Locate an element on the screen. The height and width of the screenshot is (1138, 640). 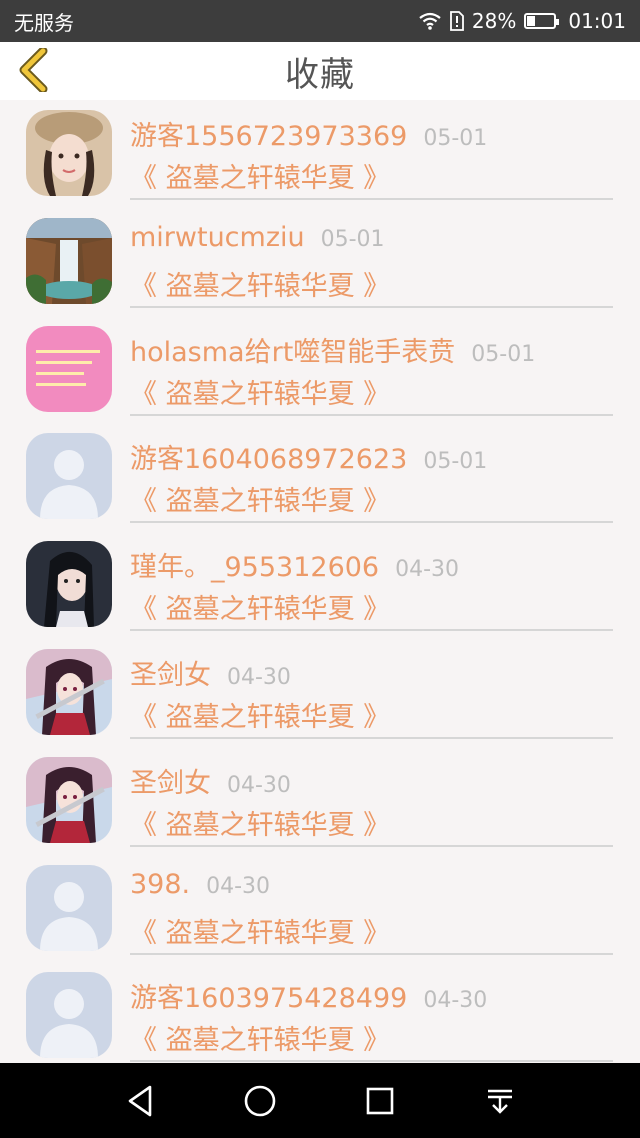
home-circle-icon is located at coordinates (260, 1100).